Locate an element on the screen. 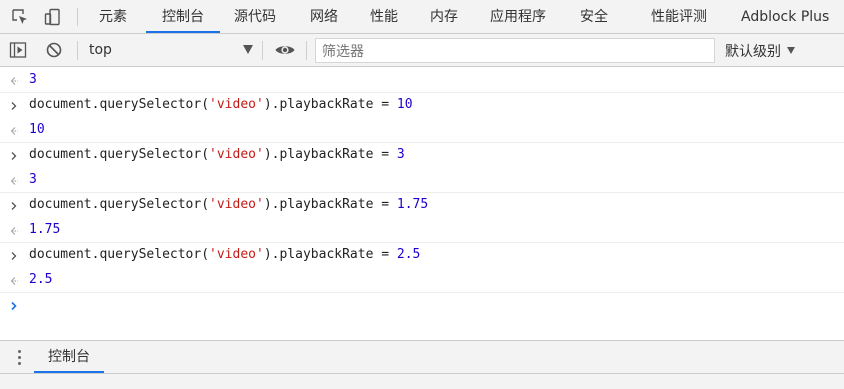 The image size is (844, 389). drawer-tab-bar: 控制台 is located at coordinates (422, 357).